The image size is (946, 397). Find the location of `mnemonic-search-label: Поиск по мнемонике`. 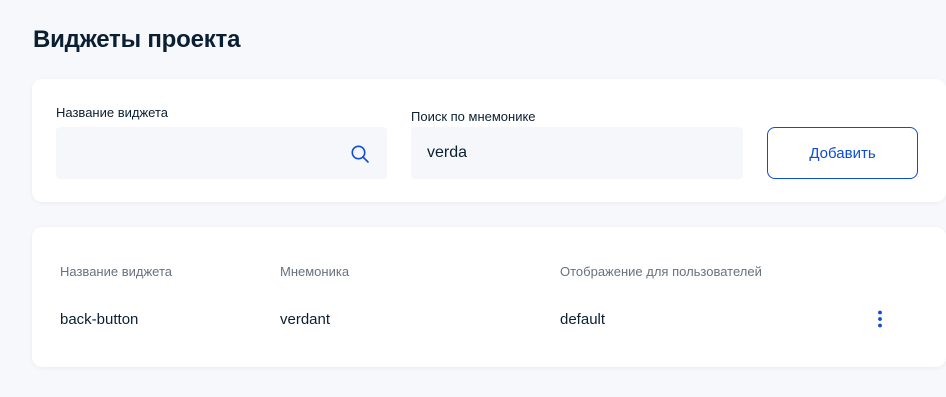

mnemonic-search-label: Поиск по мнемонике is located at coordinates (473, 116).